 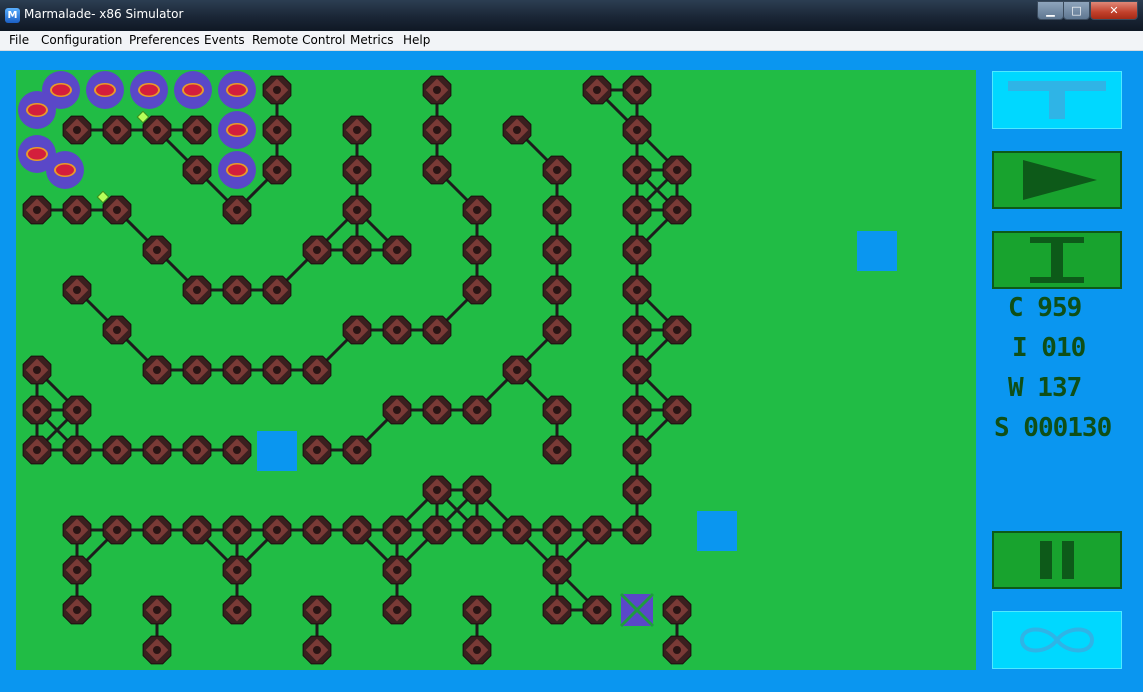 What do you see at coordinates (1057, 560) in the screenshot?
I see `pause-button` at bounding box center [1057, 560].